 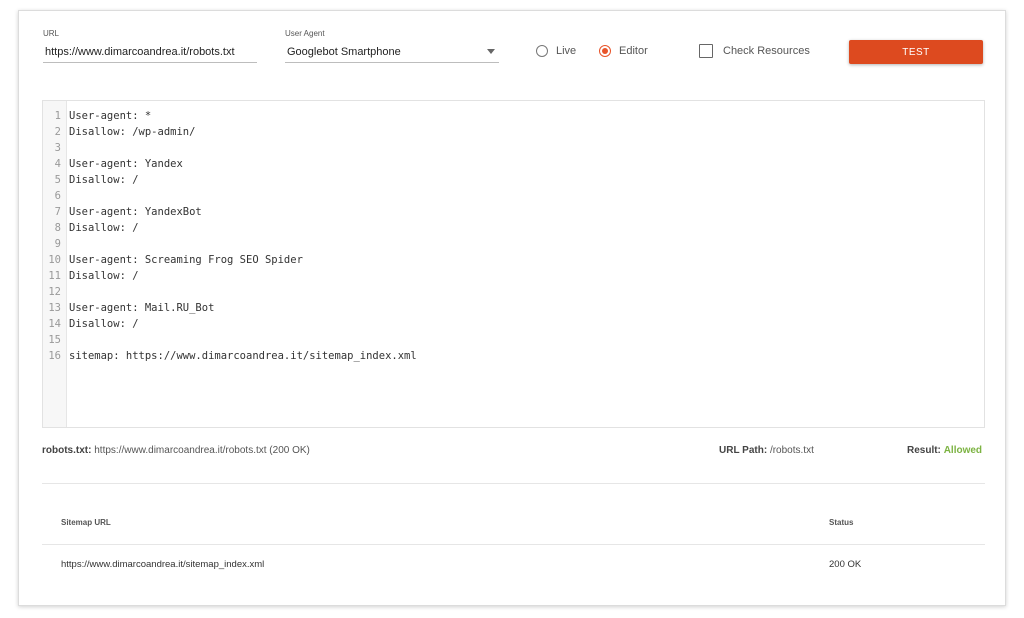 I want to click on mode-editor-radio: Editor, so click(x=623, y=51).